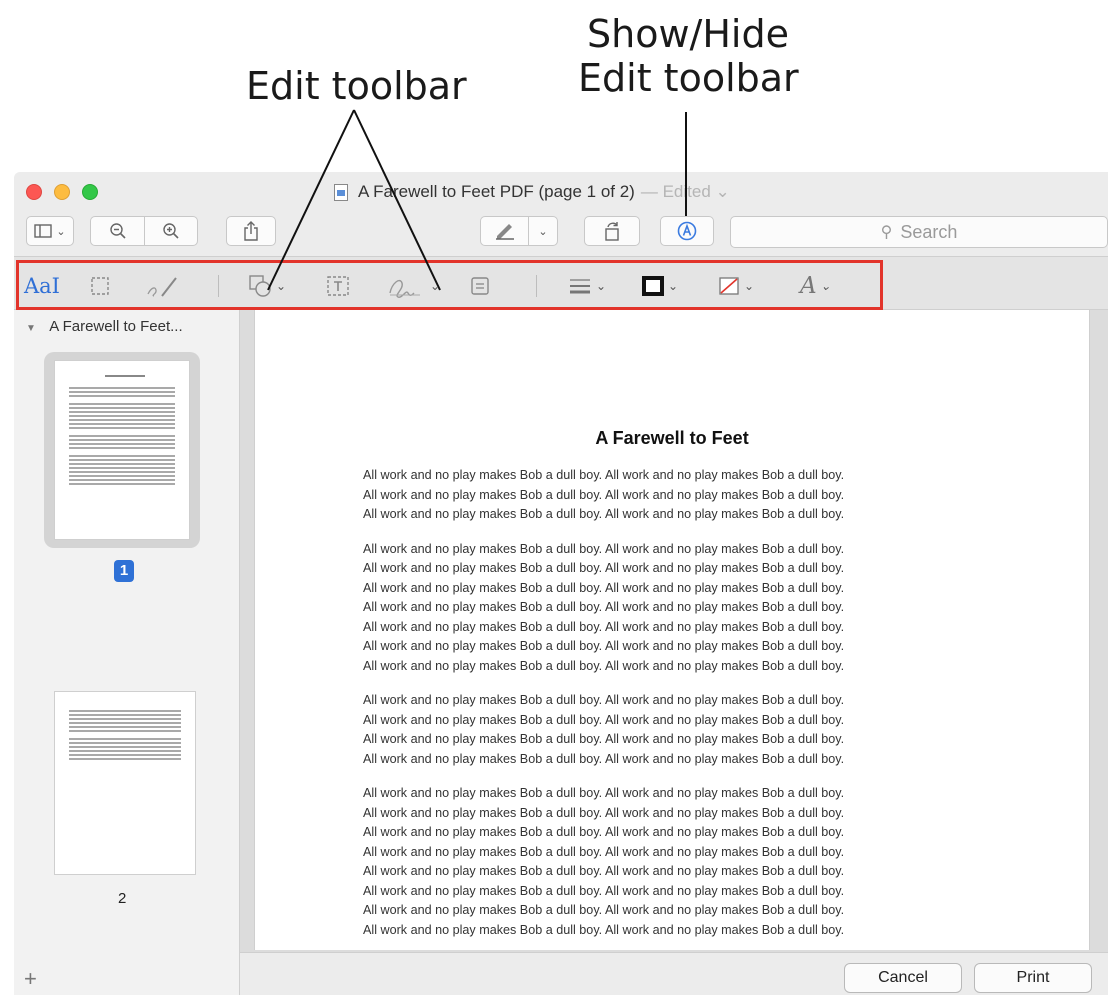 This screenshot has width=1108, height=995. What do you see at coordinates (688, 34) in the screenshot?
I see `show-hide-callout-line1: Show/Hide` at bounding box center [688, 34].